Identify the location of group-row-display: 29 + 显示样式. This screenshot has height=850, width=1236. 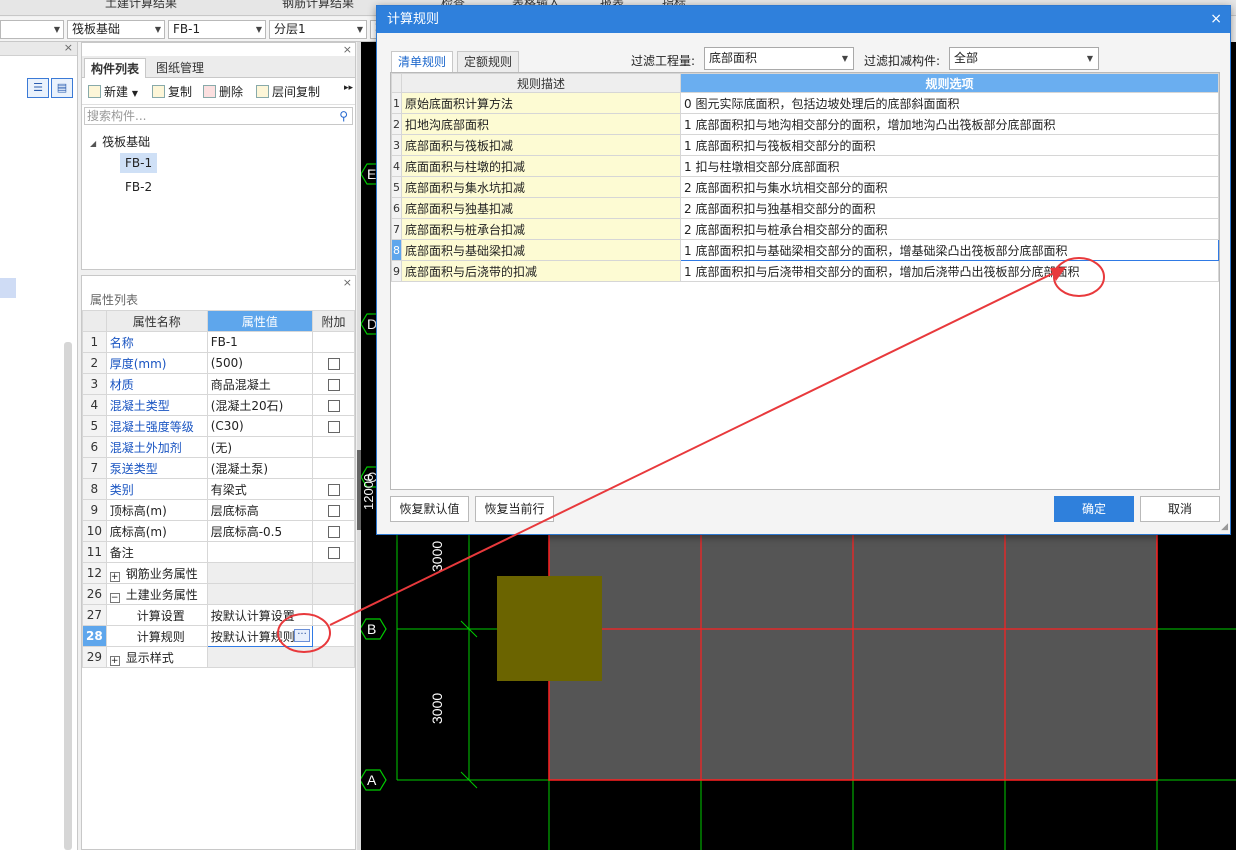
(218, 657).